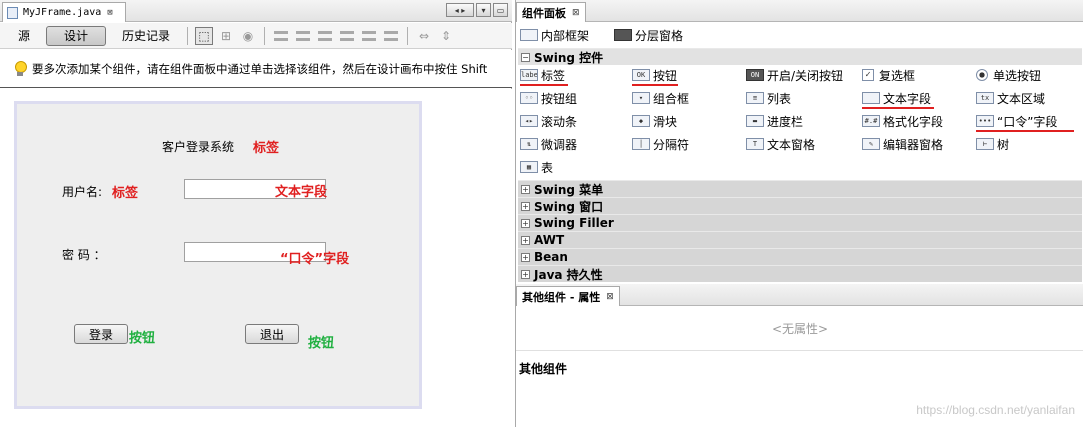  I want to click on palette-tabbar: 组件面板 ⊠, so click(799, 11).